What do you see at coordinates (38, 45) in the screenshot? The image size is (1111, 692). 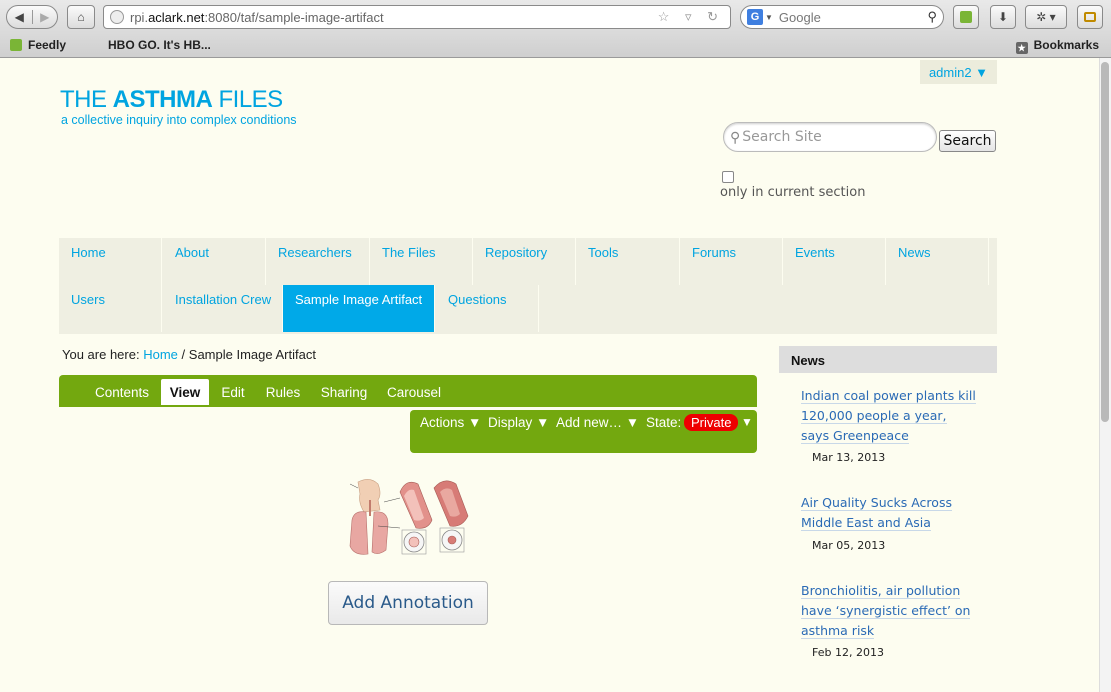 I see `bookmark-feedly: Feedly` at bounding box center [38, 45].